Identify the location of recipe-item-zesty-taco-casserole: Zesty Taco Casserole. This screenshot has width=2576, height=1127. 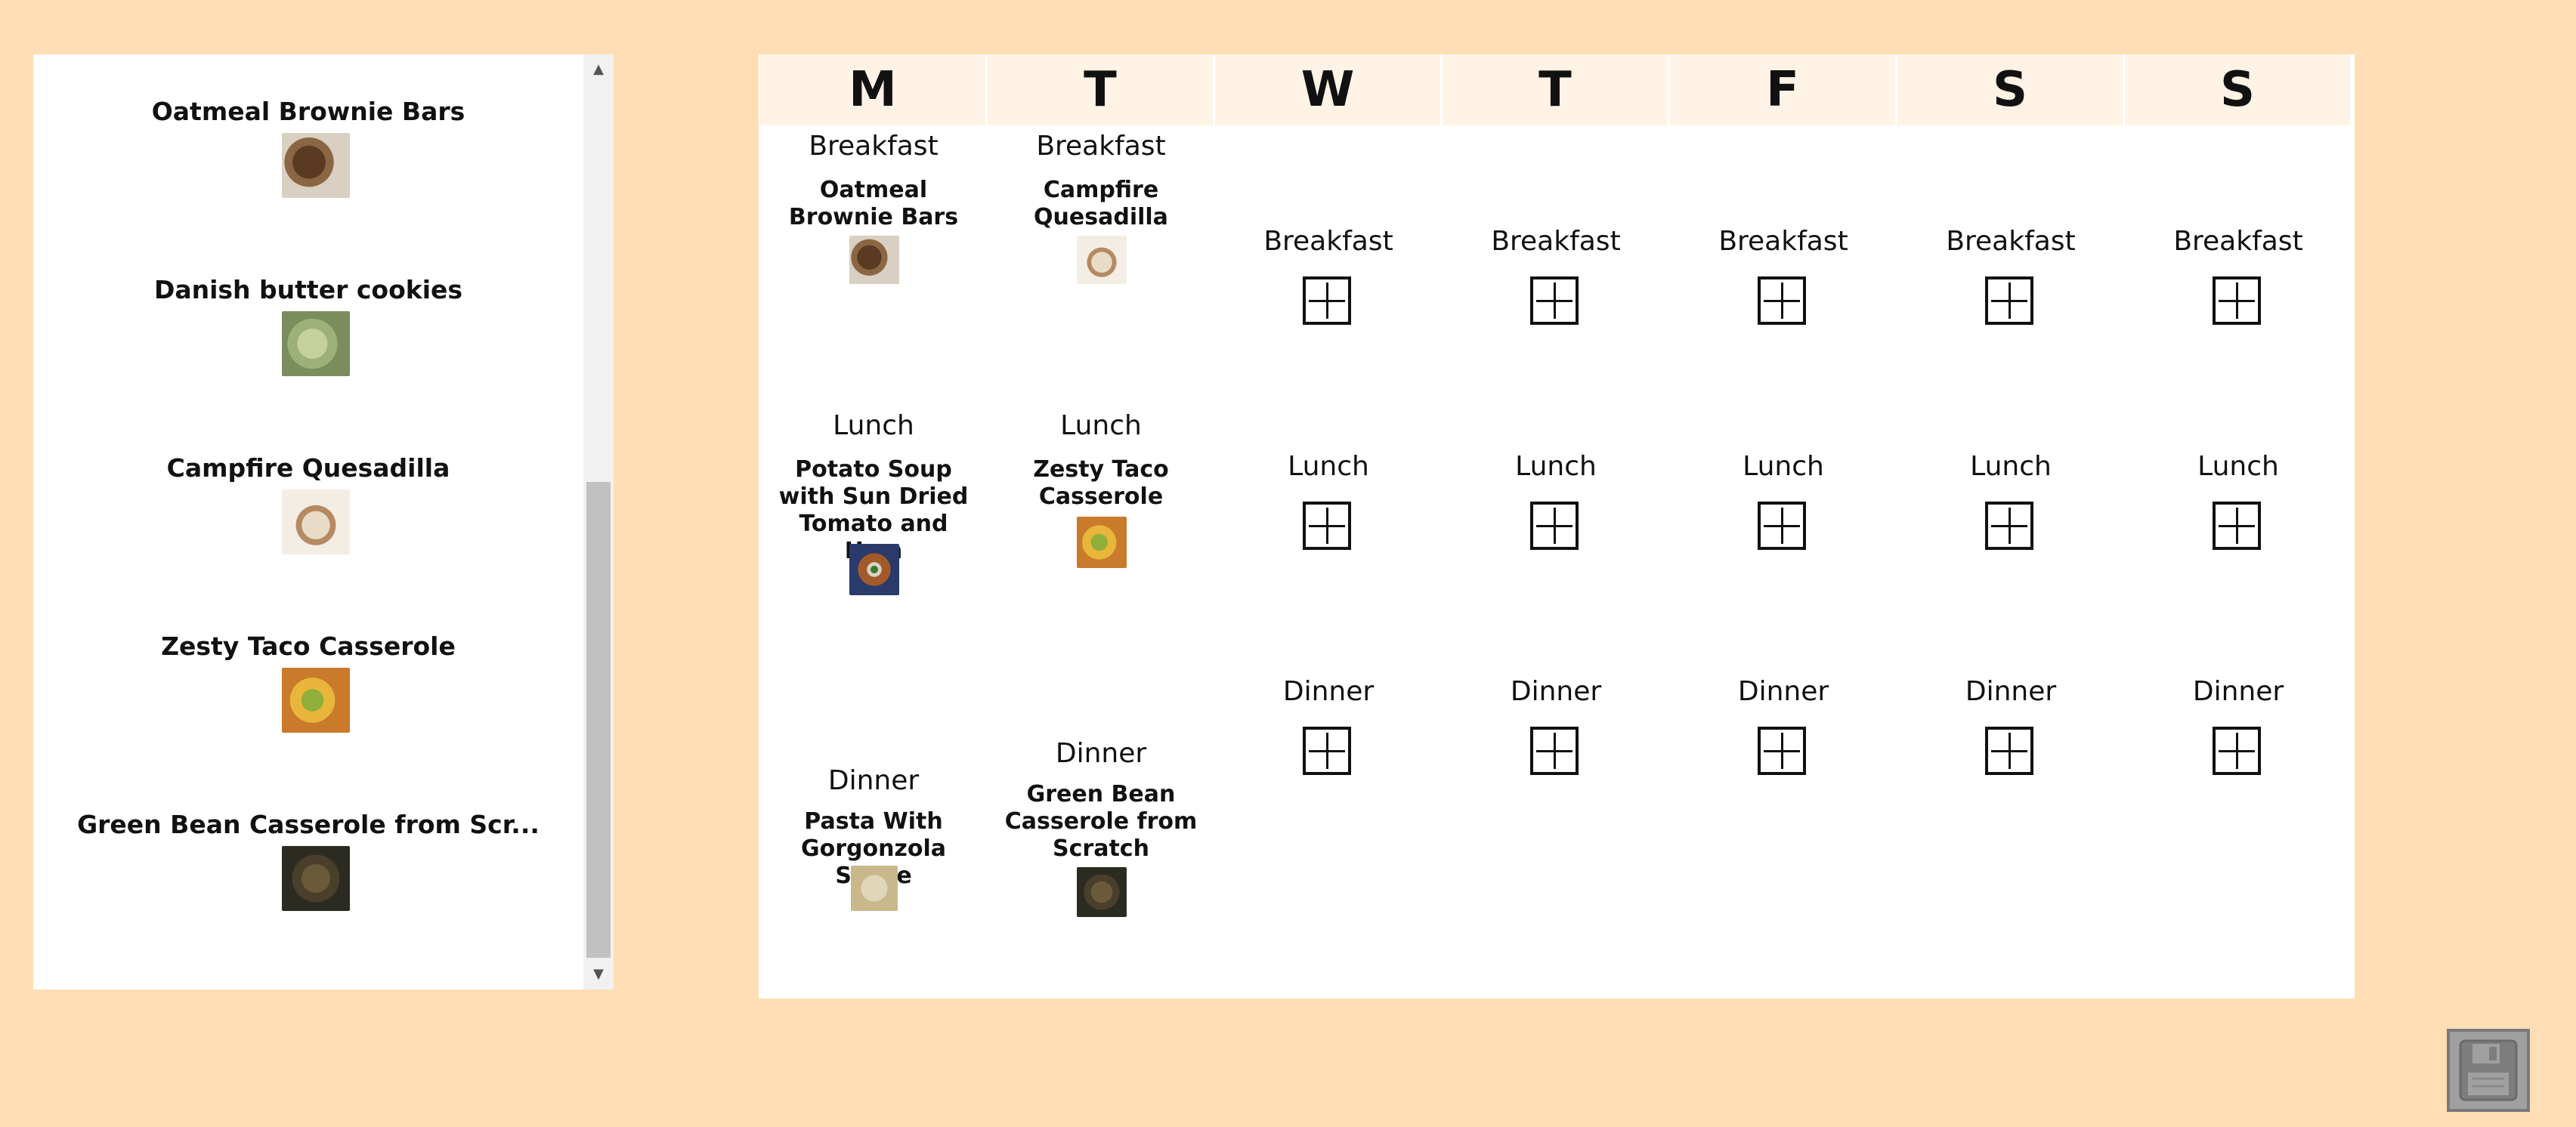
(308, 678).